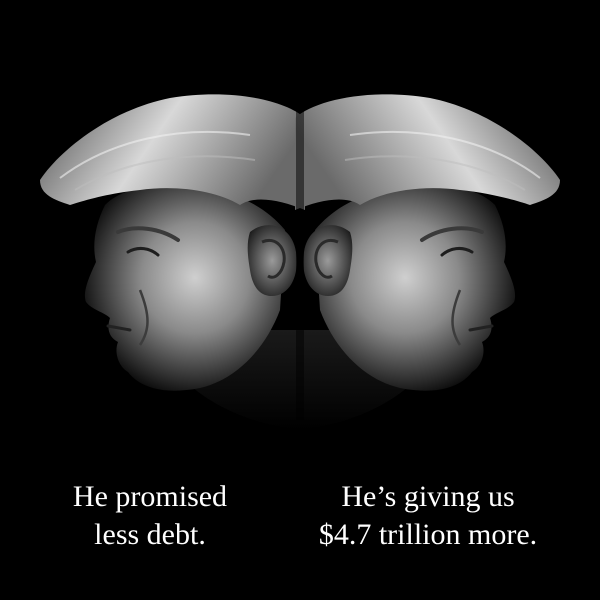 This screenshot has height=600, width=600. Describe the element at coordinates (428, 496) in the screenshot. I see `caption-right-line1: He’s giving us` at that location.